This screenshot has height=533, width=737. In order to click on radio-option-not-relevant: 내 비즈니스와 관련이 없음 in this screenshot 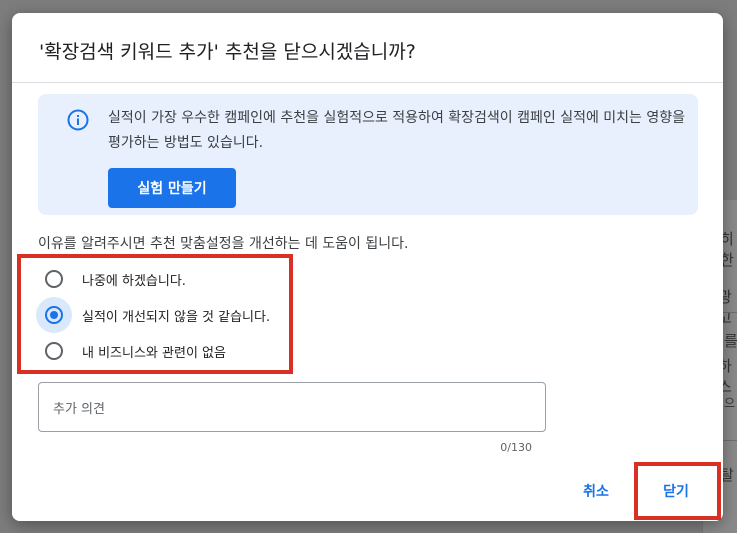, I will do `click(131, 351)`.